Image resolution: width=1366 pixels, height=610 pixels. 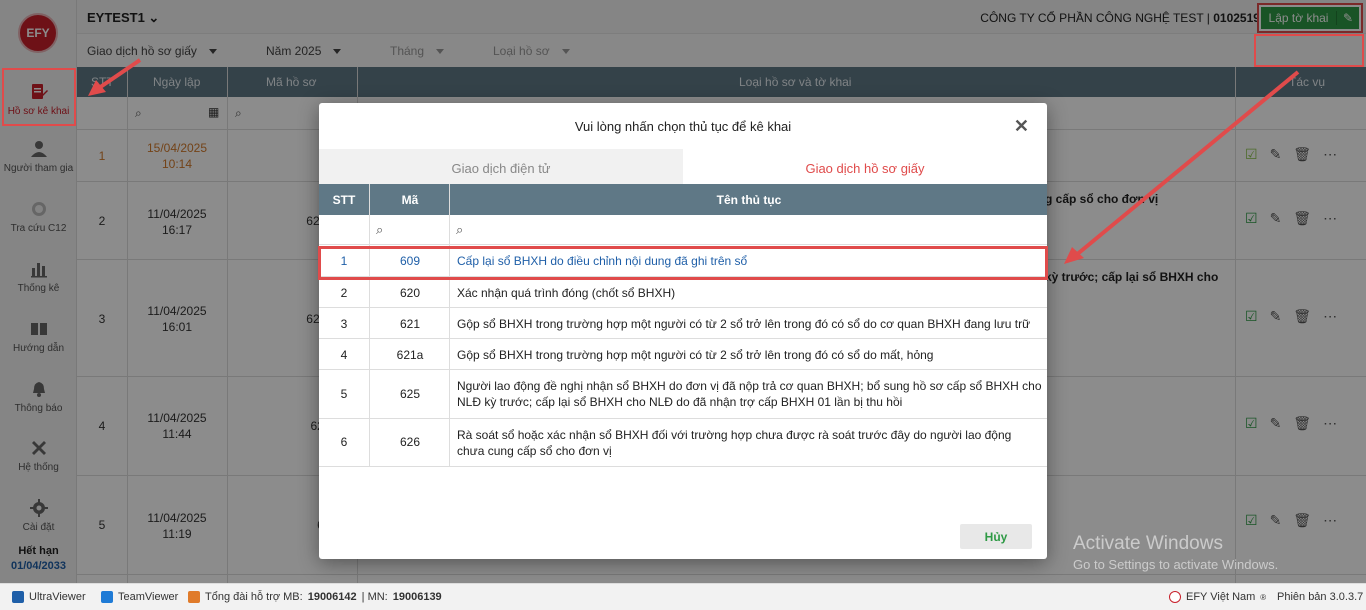 I want to click on hotline: Tổng đài hỗ trợ MB: 19006142 | MN: 19006139, so click(x=315, y=597).